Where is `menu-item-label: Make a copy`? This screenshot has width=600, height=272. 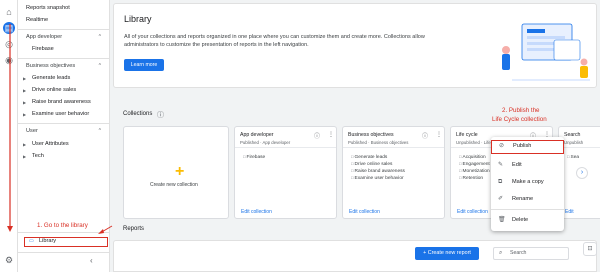 menu-item-label: Make a copy is located at coordinates (528, 182).